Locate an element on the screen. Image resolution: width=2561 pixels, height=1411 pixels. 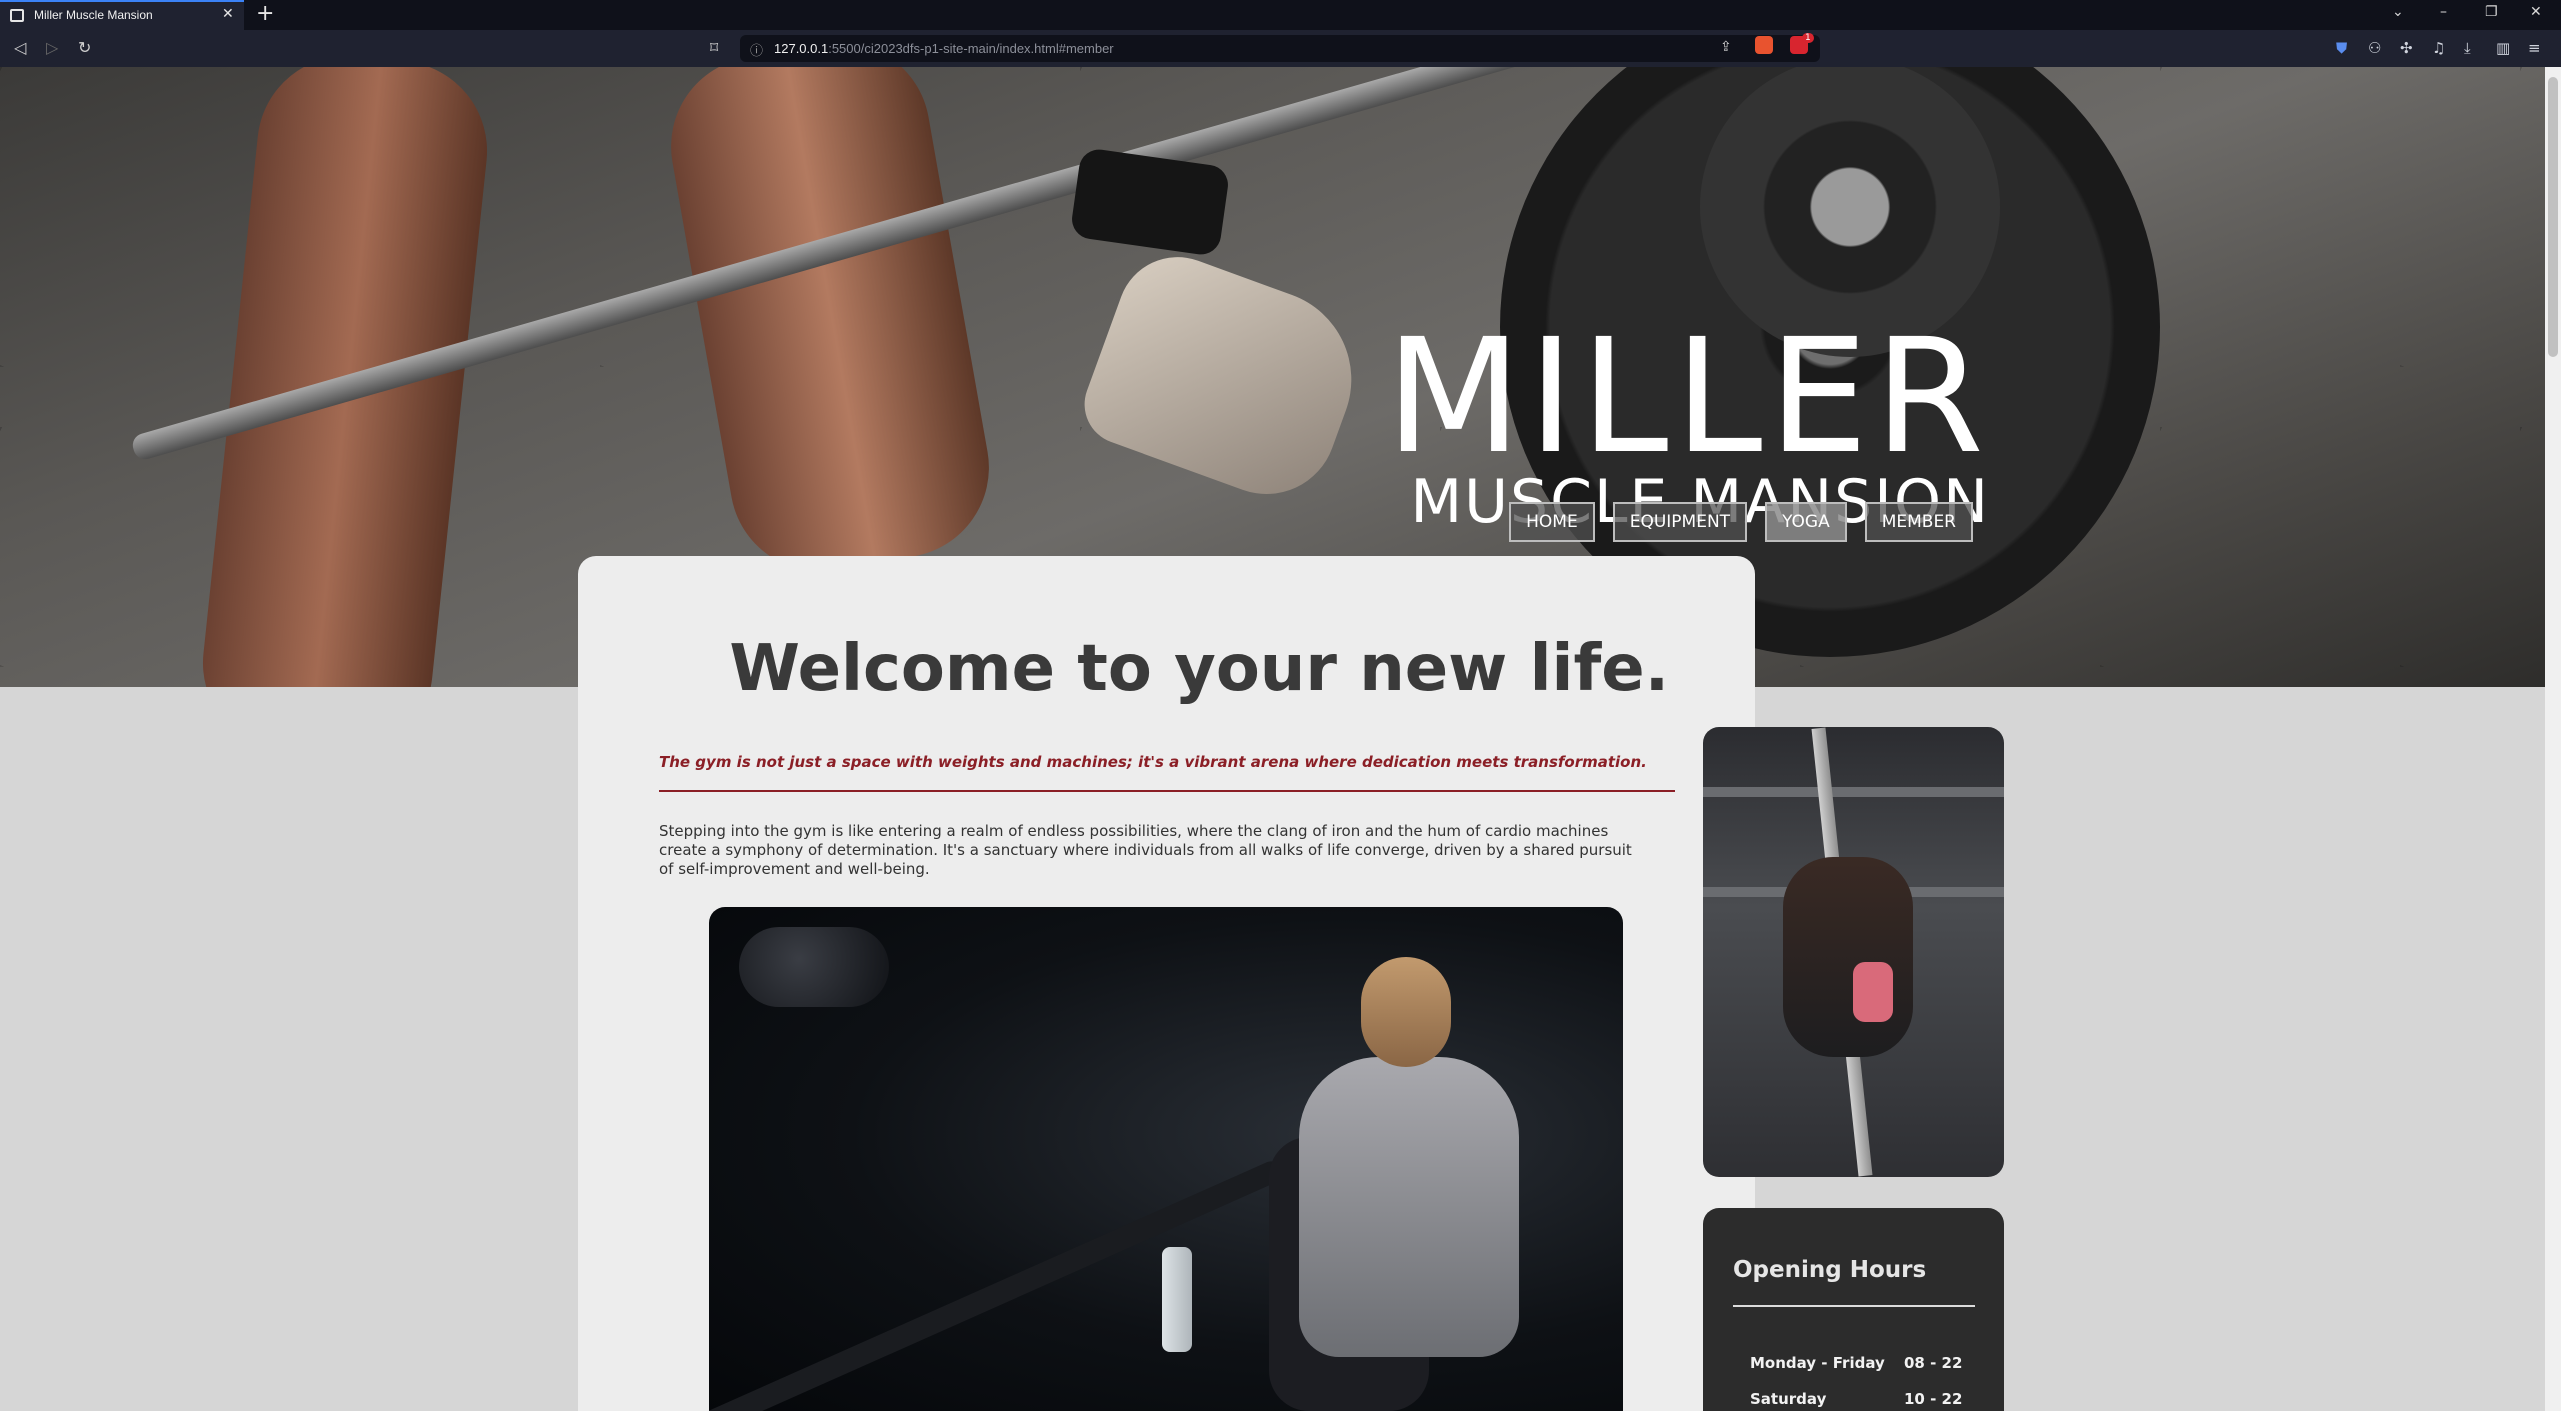
brave-shield-icon is located at coordinates (1764, 45).